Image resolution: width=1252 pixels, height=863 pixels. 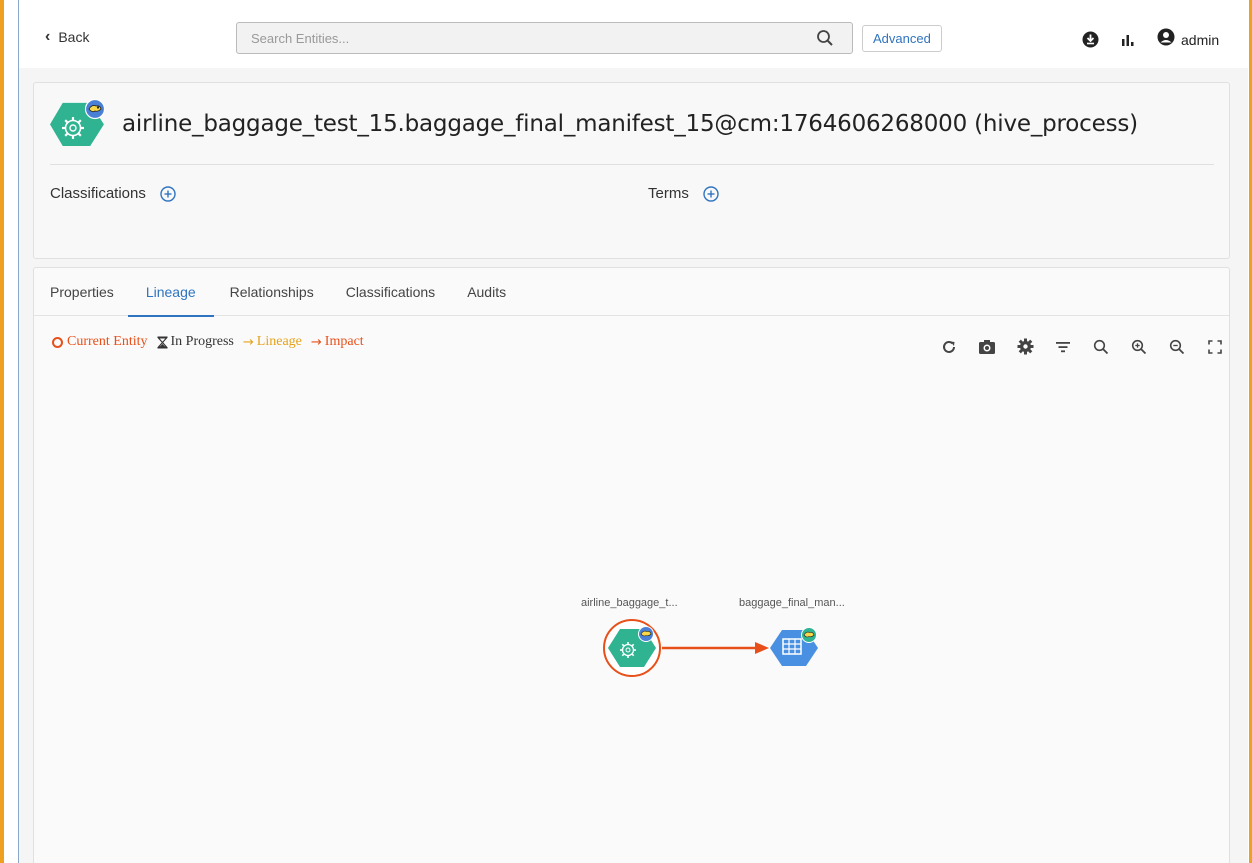 What do you see at coordinates (98, 193) in the screenshot?
I see `classifications-label: Classifications` at bounding box center [98, 193].